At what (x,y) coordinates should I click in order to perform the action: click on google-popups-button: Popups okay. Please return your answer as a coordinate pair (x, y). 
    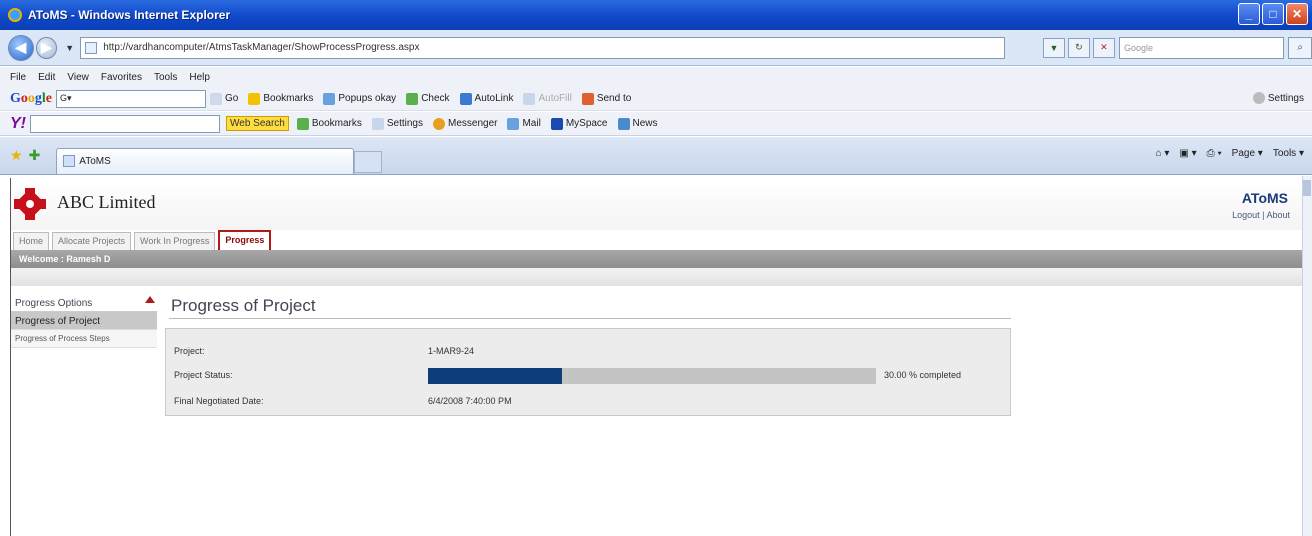
    Looking at the image, I should click on (359, 98).